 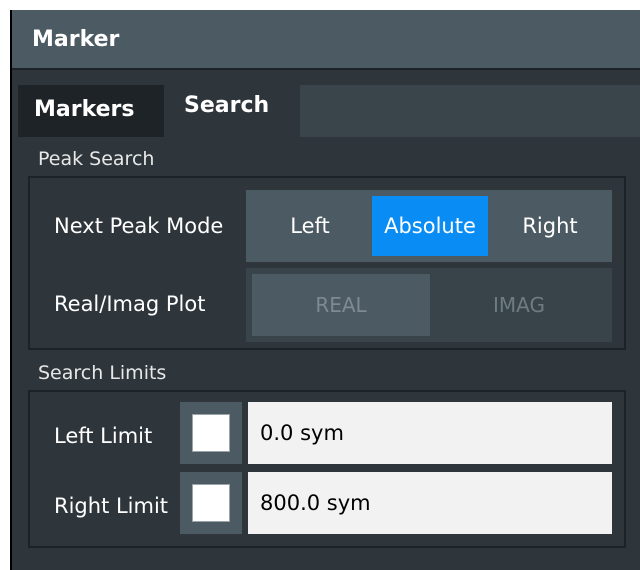 I want to click on real-button: REAL, so click(x=341, y=305).